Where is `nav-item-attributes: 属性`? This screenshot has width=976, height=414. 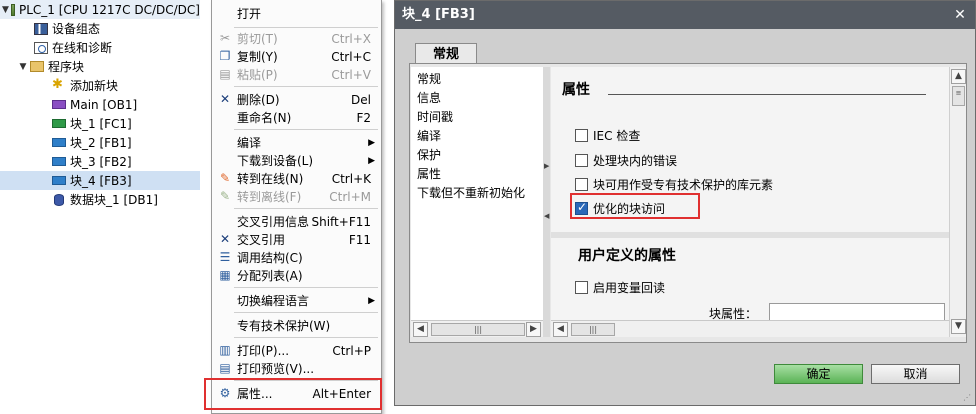 nav-item-attributes: 属性 is located at coordinates (429, 173).